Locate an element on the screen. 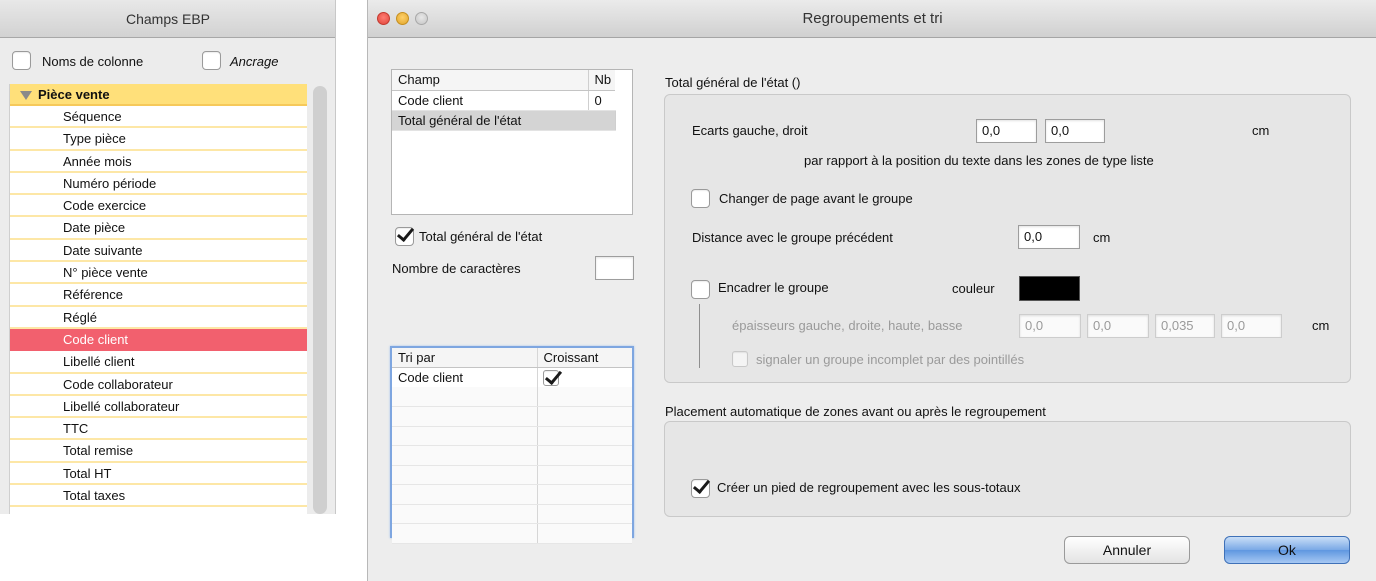  column-header-champ: Champ is located at coordinates (490, 80).